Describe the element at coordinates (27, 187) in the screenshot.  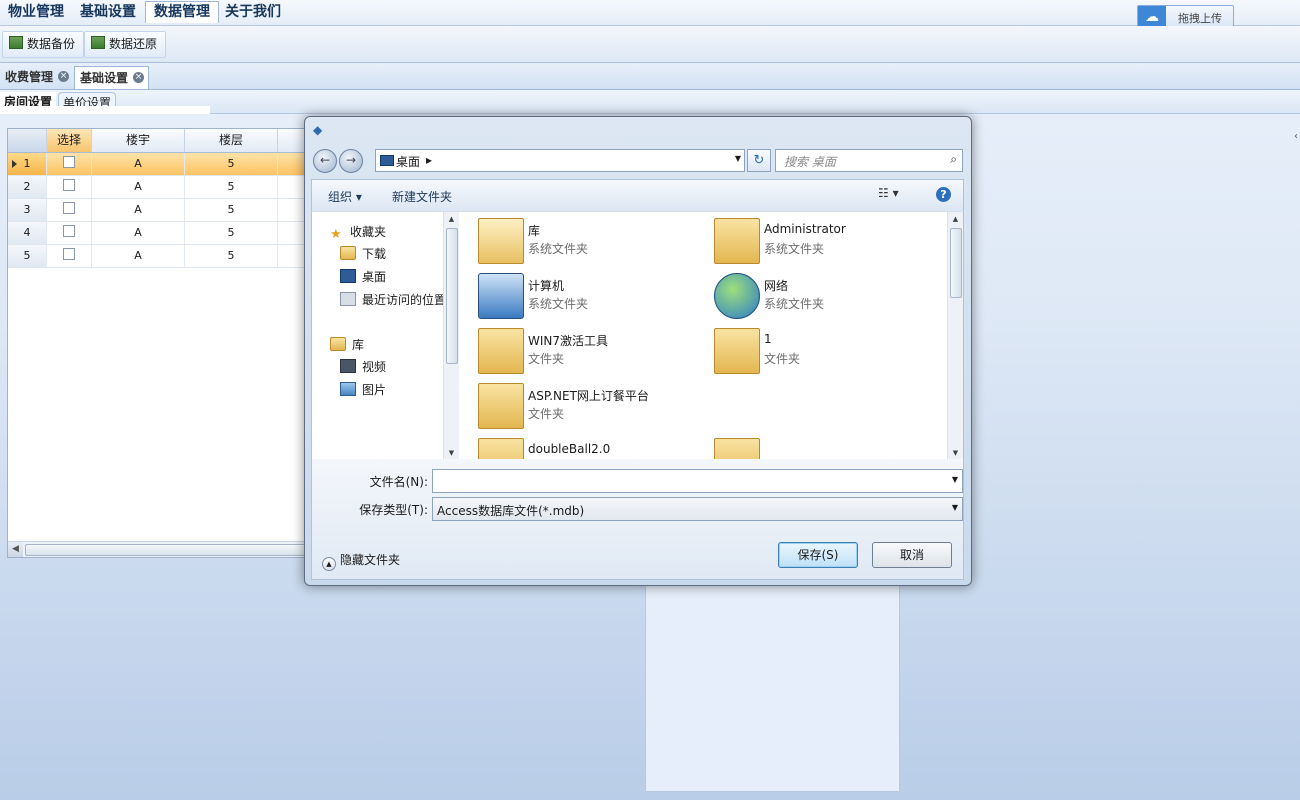
I see `row-header: 2` at that location.